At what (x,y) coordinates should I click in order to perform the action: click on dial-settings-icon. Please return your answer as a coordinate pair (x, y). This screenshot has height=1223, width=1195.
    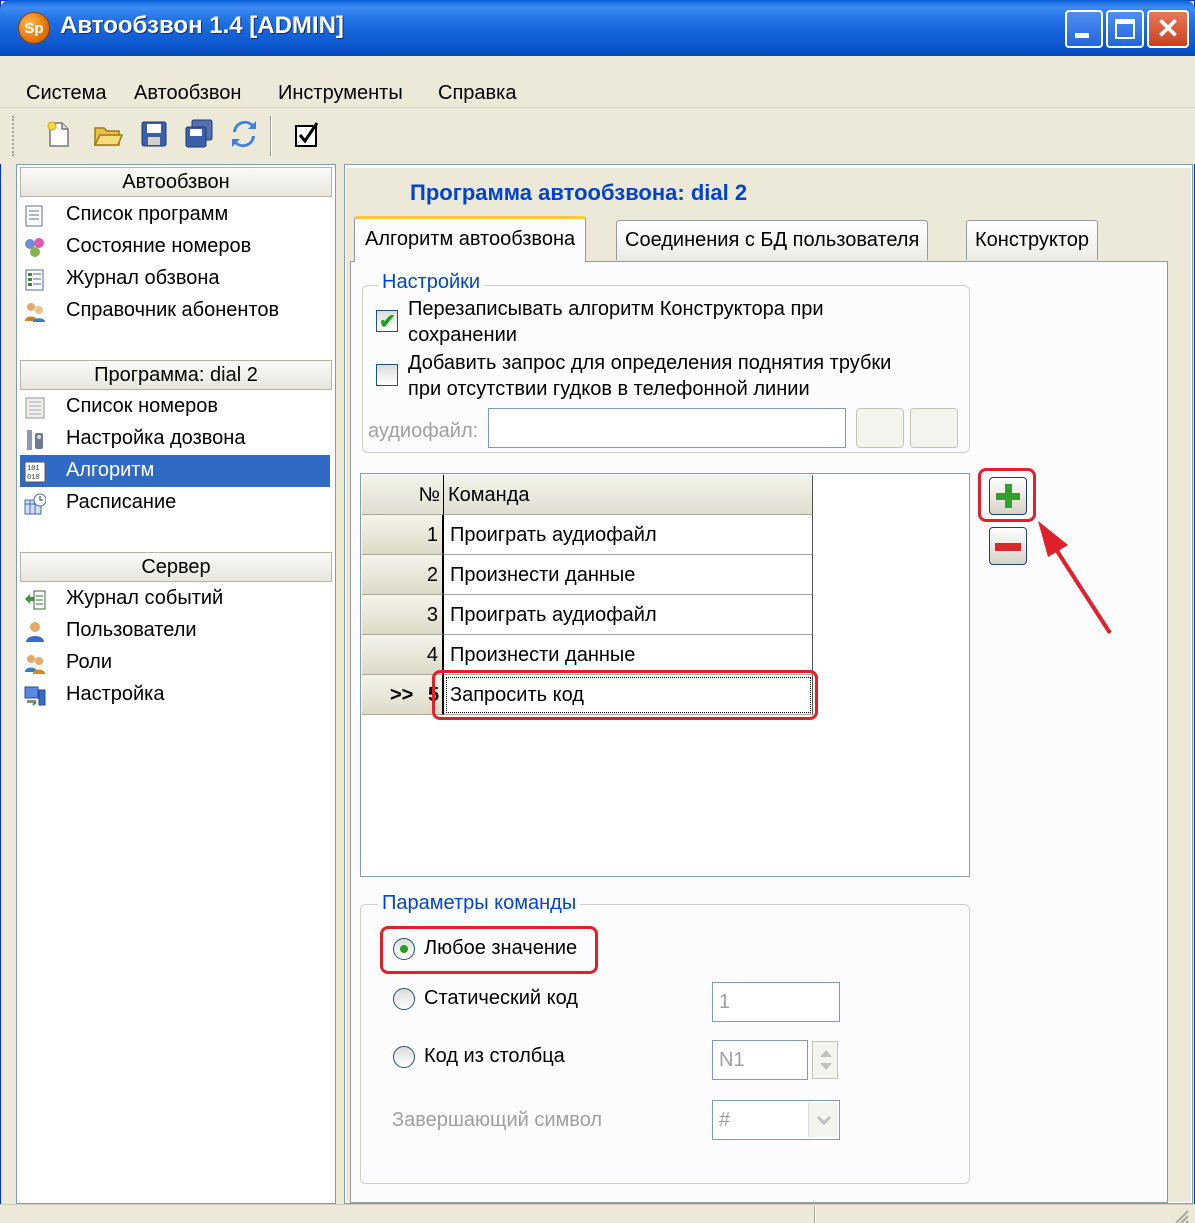
    Looking at the image, I should click on (35, 440).